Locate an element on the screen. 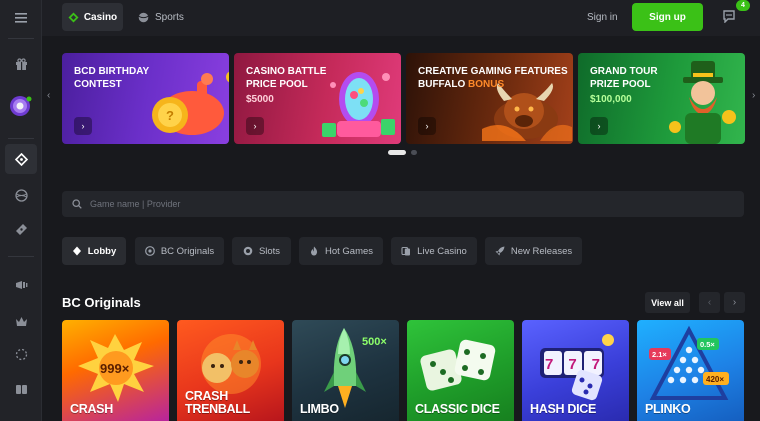 This screenshot has height=421, width=760. bc-originals-icon is located at coordinates (149, 251).